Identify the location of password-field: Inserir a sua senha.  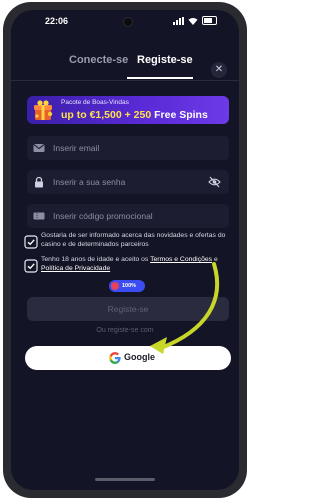
(128, 182).